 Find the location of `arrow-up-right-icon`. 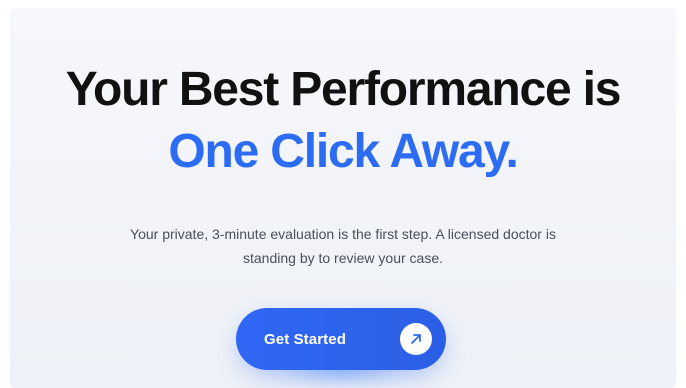

arrow-up-right-icon is located at coordinates (416, 339).